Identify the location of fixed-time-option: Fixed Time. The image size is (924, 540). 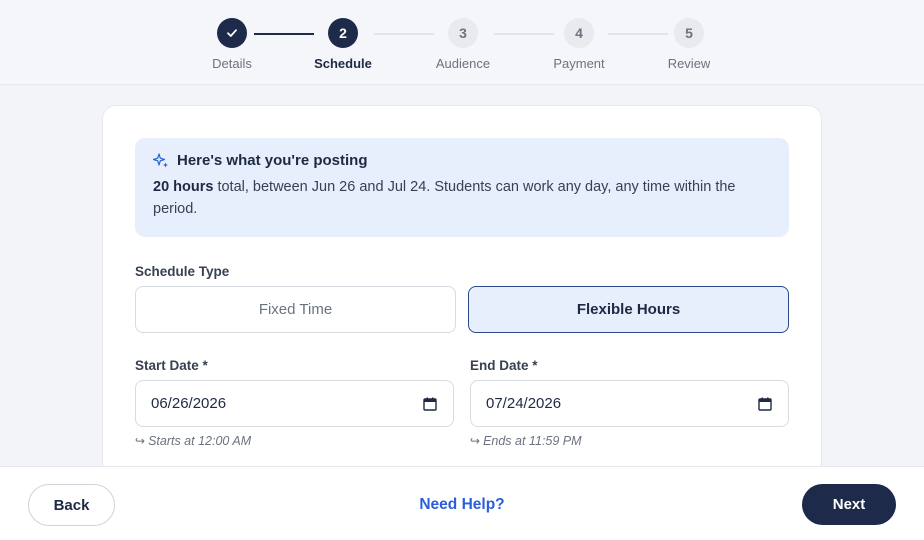
(295, 309).